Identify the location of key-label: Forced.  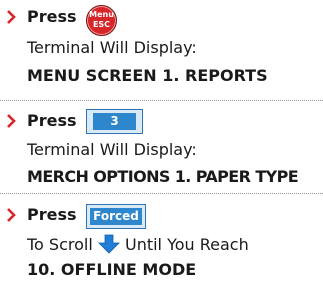
(116, 216).